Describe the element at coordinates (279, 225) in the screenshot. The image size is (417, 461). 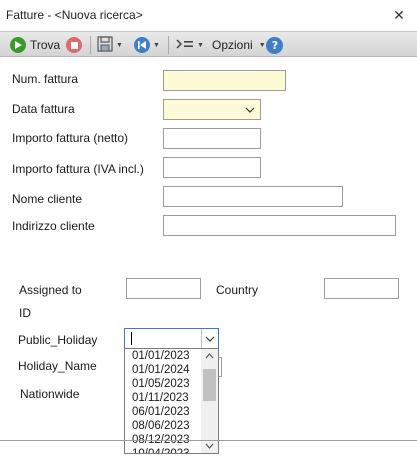
I see `indirizzo-cliente-field` at that location.